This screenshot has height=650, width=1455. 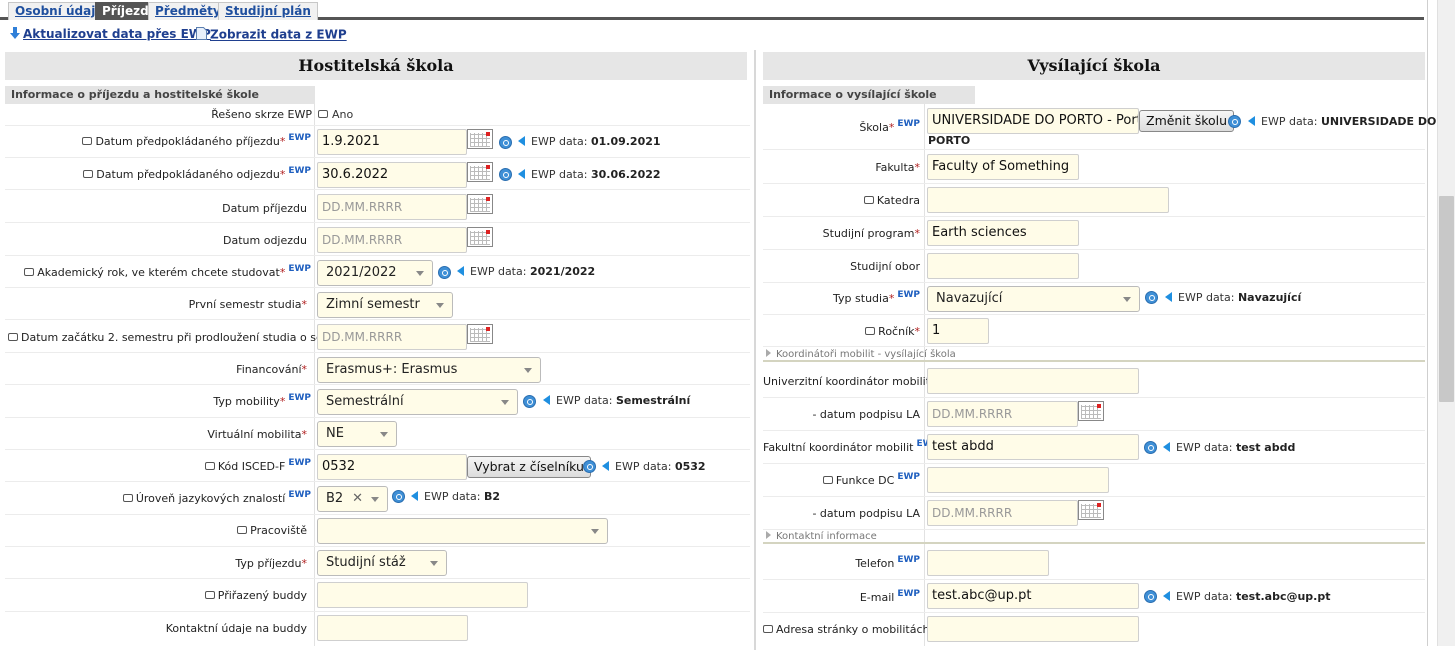 What do you see at coordinates (865, 480) in the screenshot?
I see `dc-function-label-text: Funkce DC` at bounding box center [865, 480].